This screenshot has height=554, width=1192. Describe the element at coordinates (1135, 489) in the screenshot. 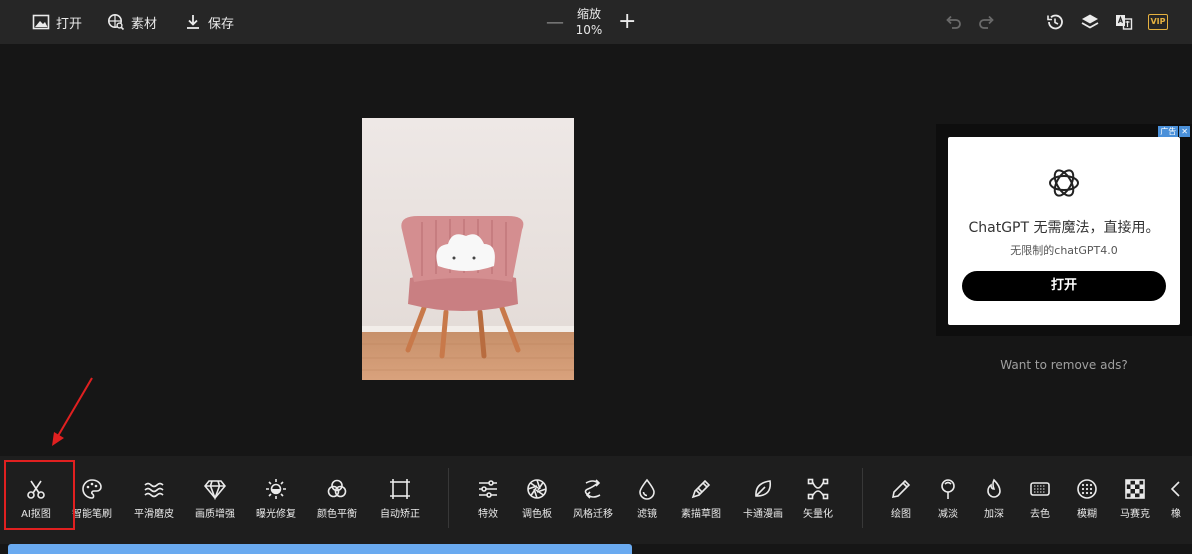

I see `mosaic-icon` at that location.